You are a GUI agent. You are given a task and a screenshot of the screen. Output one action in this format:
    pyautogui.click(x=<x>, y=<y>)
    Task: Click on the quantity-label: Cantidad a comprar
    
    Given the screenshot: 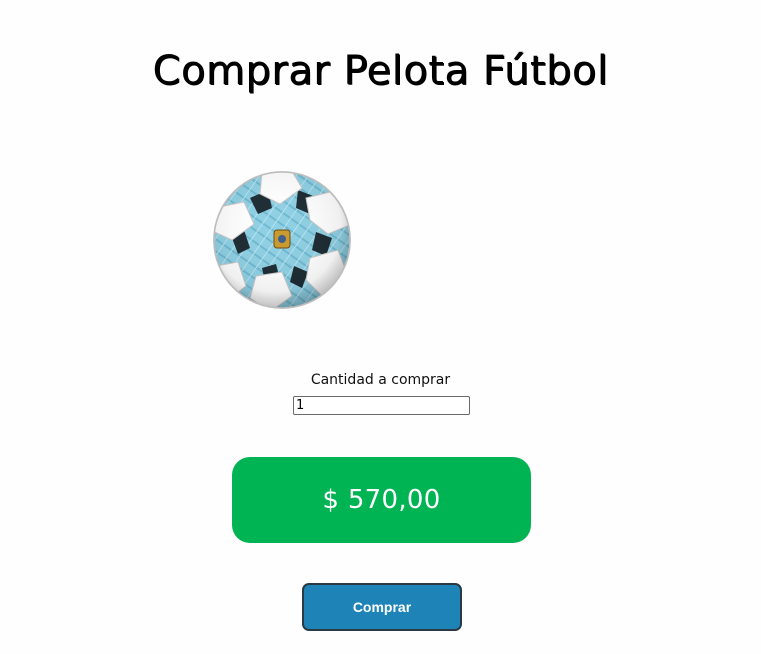 What is the action you would take?
    pyautogui.click(x=380, y=380)
    